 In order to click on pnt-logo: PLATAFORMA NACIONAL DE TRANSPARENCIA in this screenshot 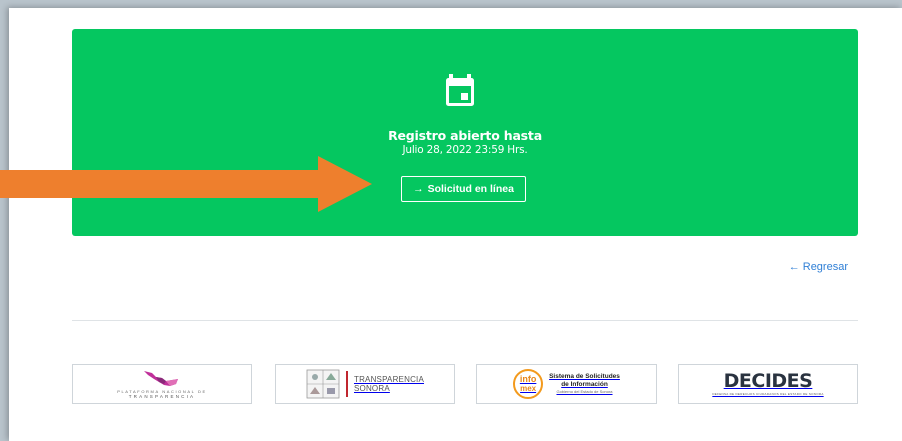, I will do `click(162, 384)`.